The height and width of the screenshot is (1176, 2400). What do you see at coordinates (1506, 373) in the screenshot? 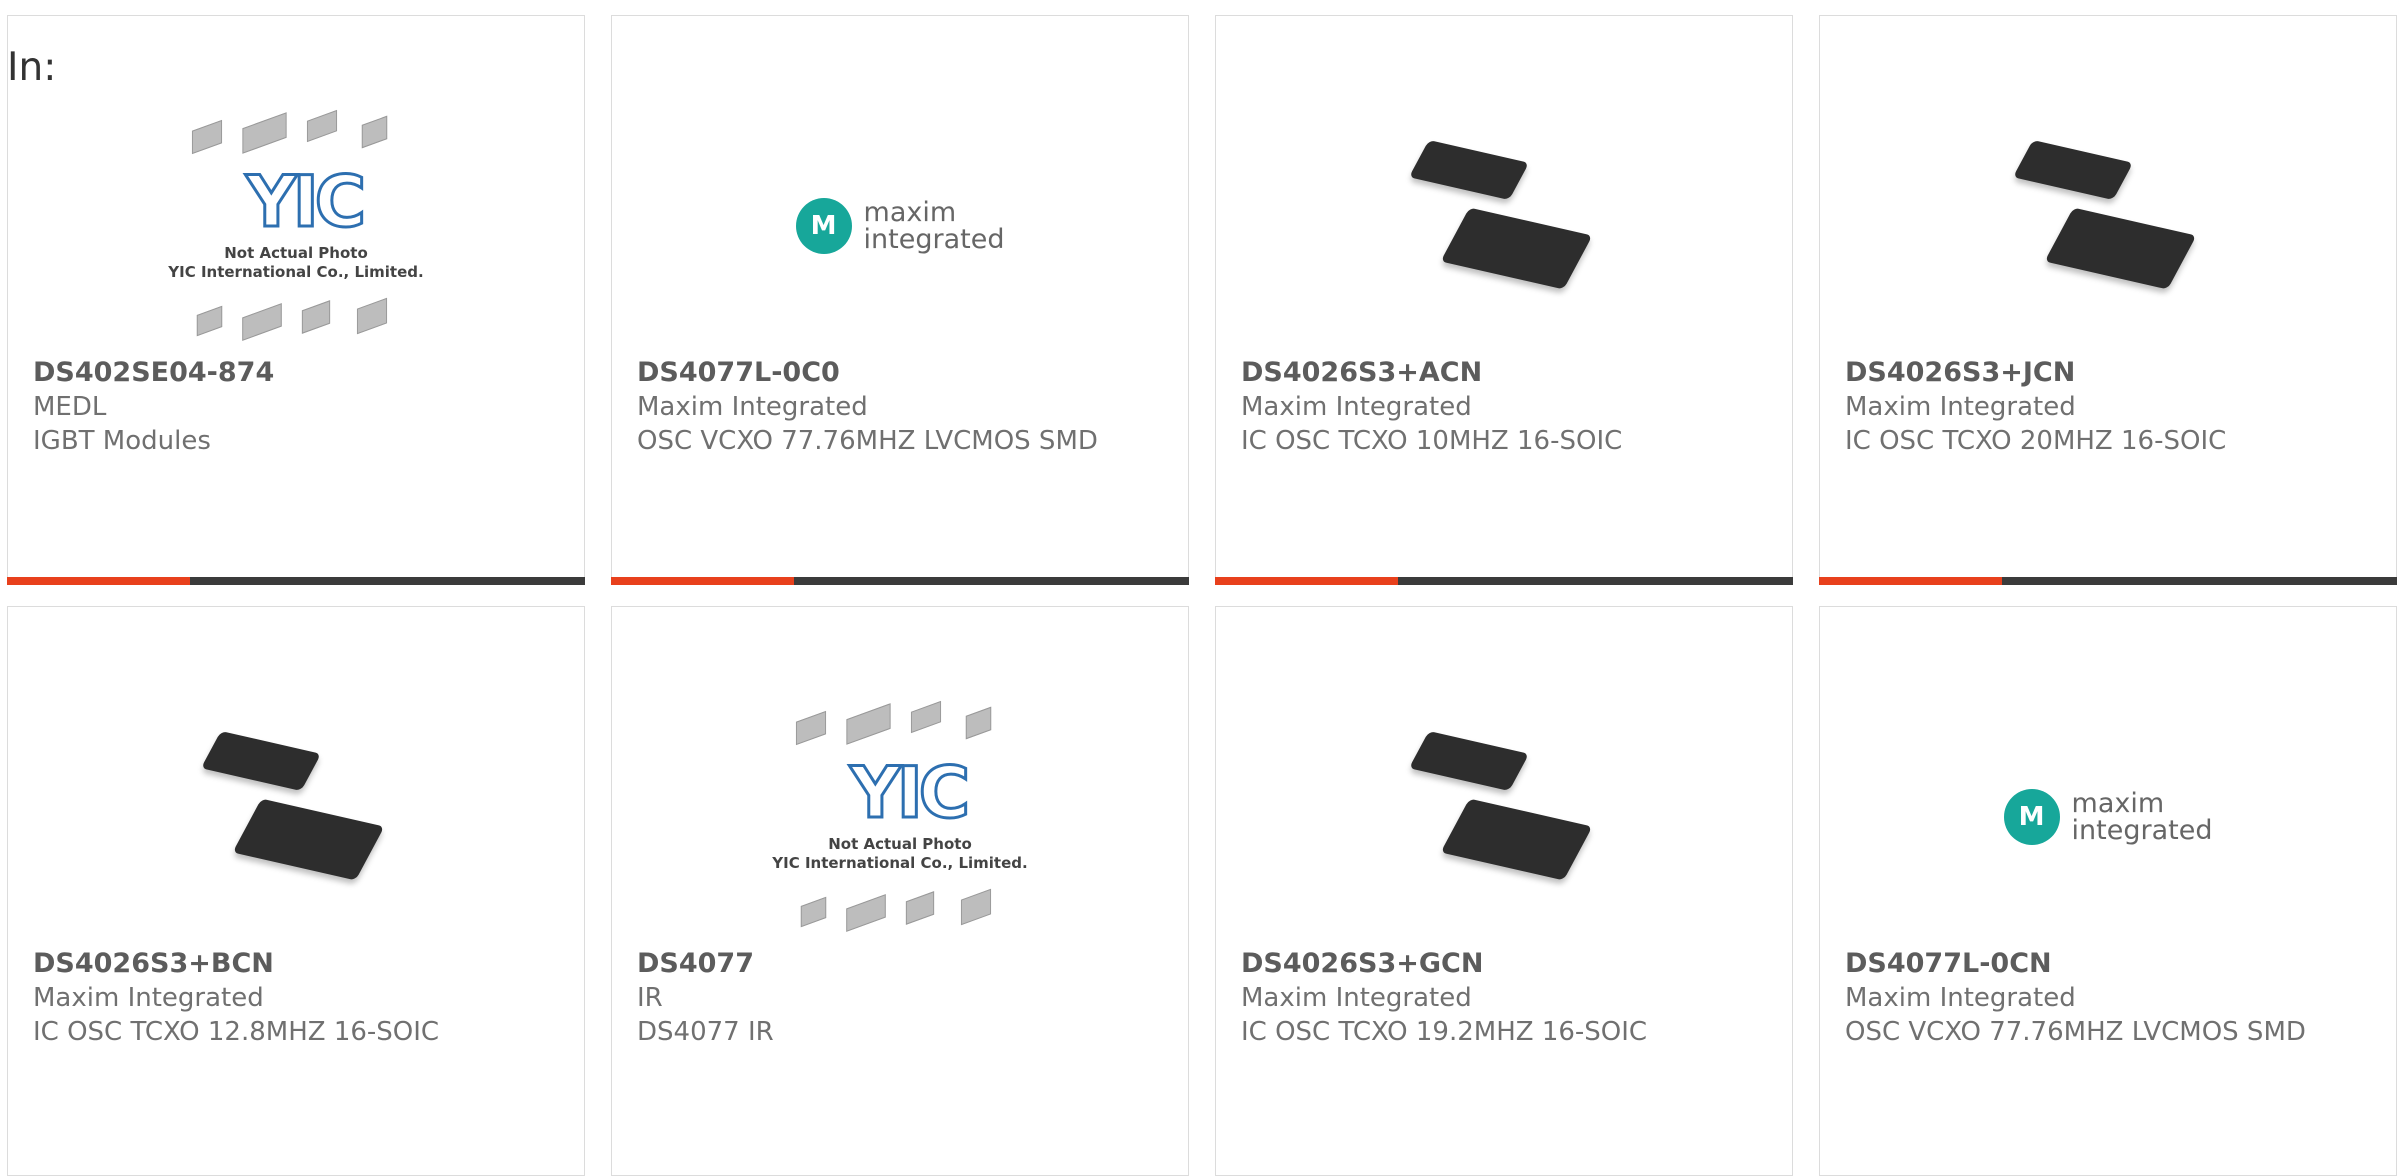
I see `part-number: DS4026S3+ACN` at bounding box center [1506, 373].